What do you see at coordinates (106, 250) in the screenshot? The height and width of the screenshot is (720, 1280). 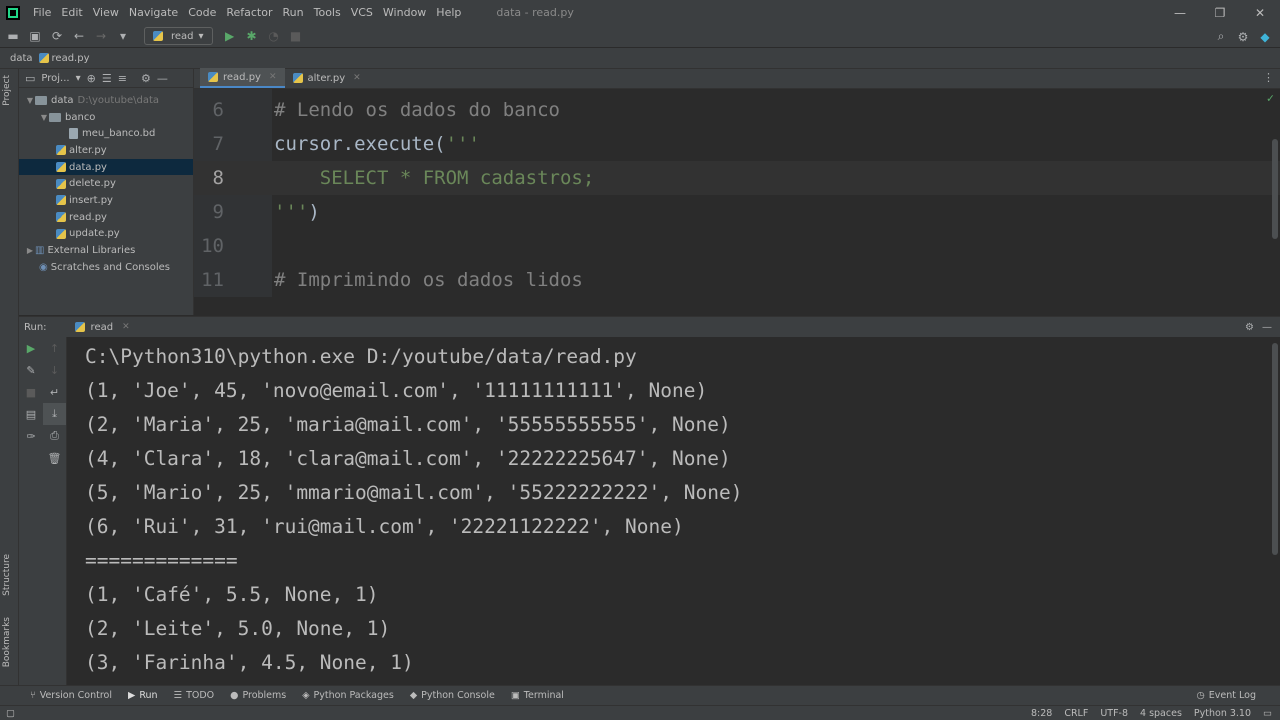 I see `tree-item-external-libraries: ▶ ▥ External Libraries` at bounding box center [106, 250].